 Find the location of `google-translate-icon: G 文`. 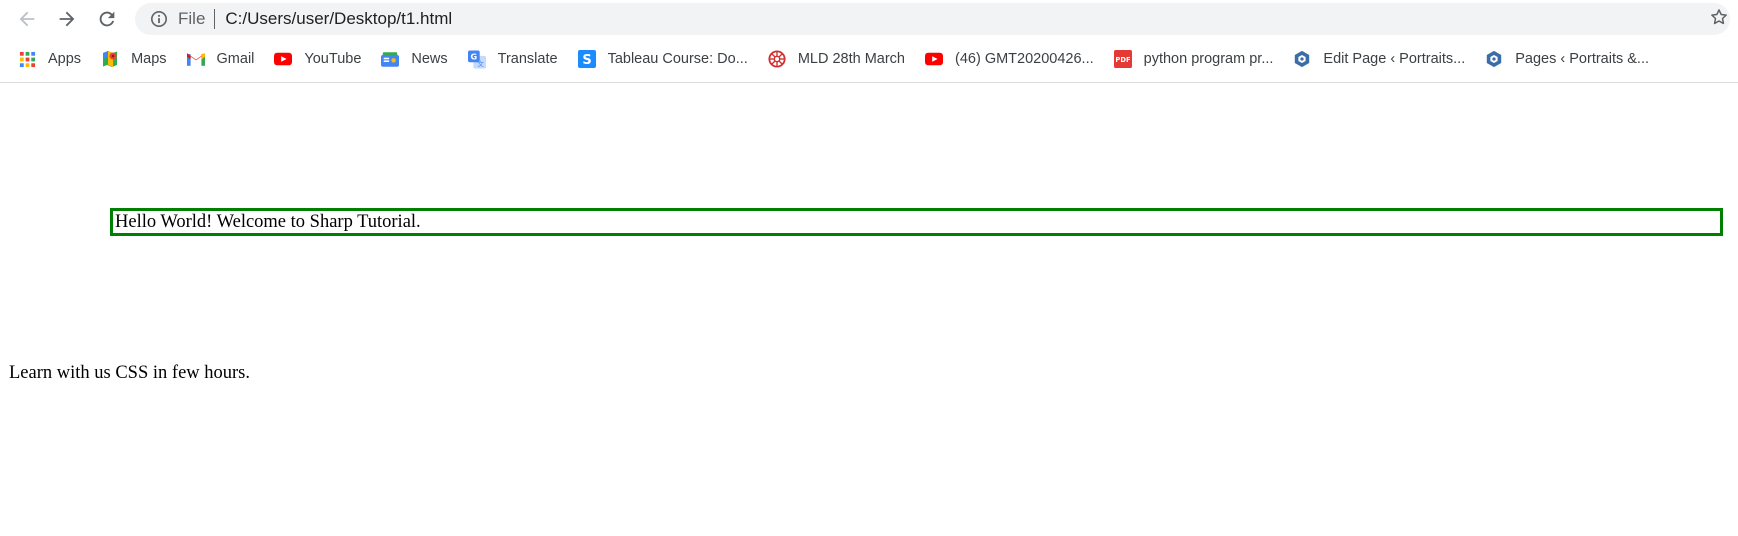

google-translate-icon: G 文 is located at coordinates (476, 59).